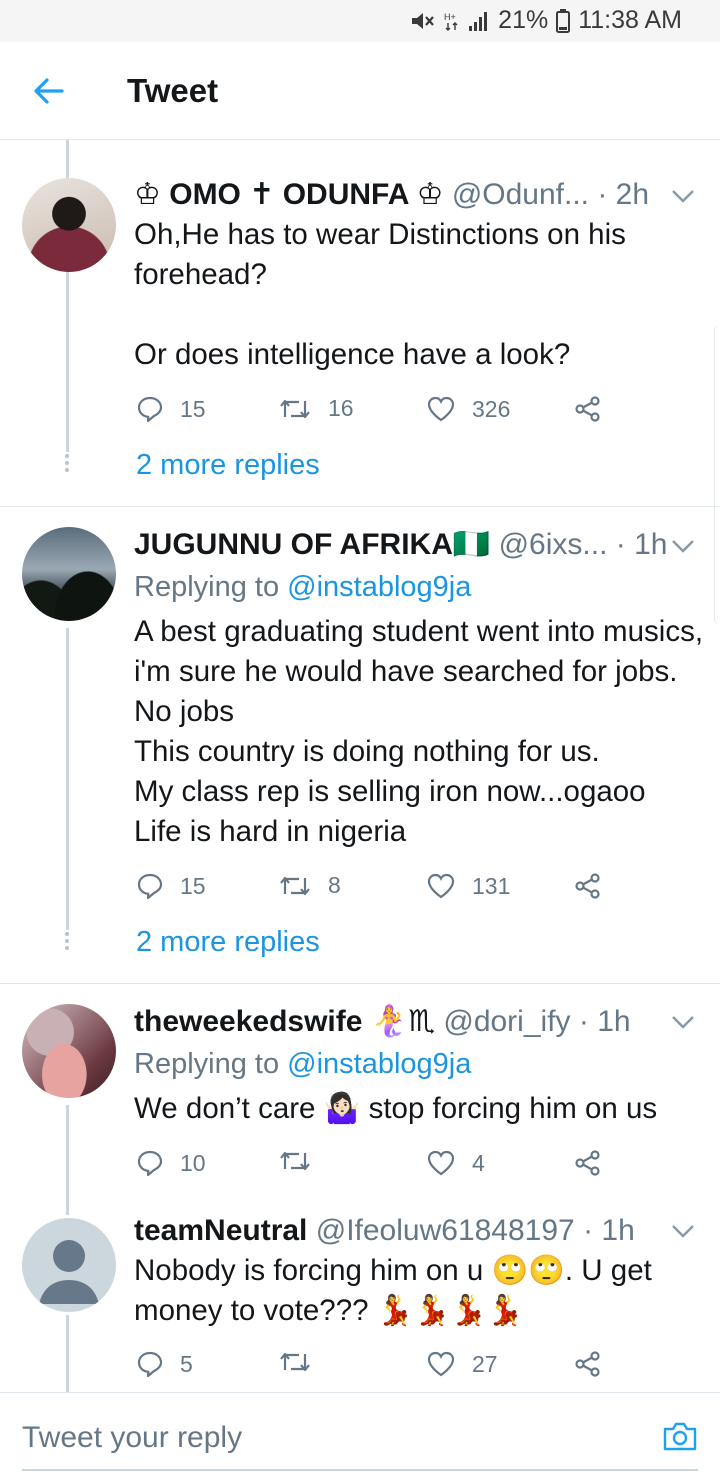  I want to click on tweet-actions: 5 27, so click(371, 1365).